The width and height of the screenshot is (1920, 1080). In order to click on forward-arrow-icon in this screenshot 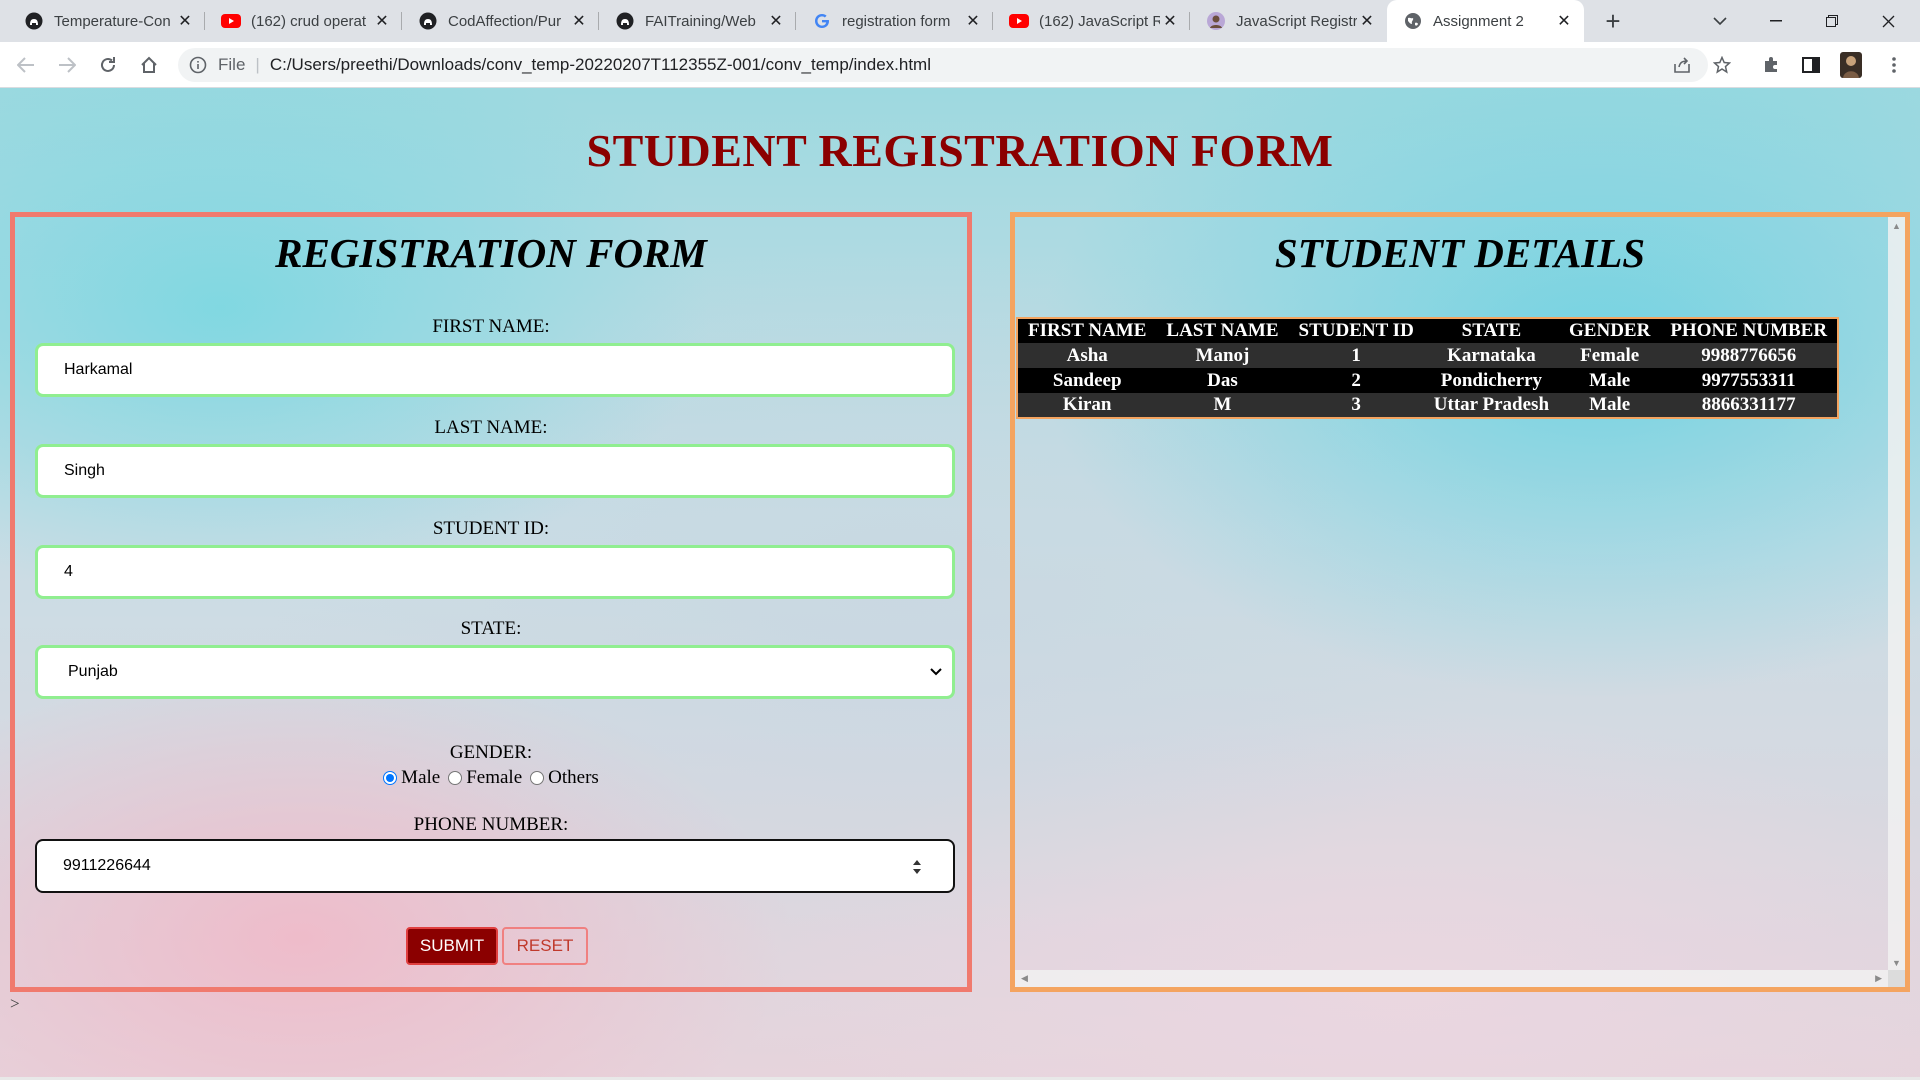, I will do `click(67, 65)`.